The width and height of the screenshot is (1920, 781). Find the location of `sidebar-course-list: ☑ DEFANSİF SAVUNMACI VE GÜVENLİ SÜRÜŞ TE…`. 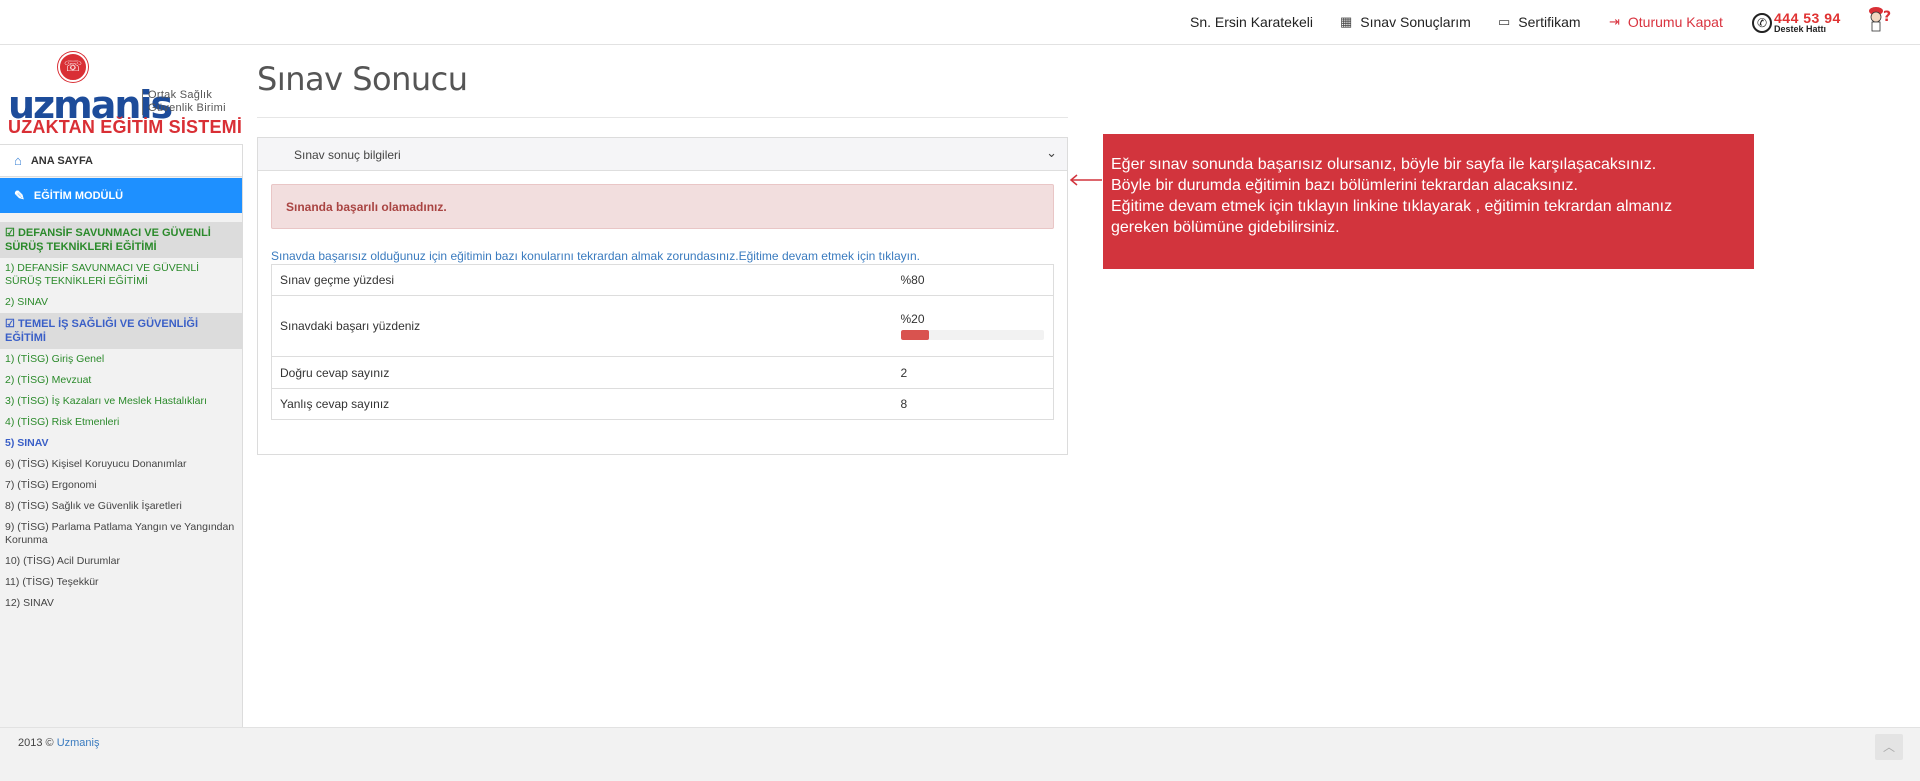

sidebar-course-list: ☑ DEFANSİF SAVUNMACI VE GÜVENLİ SÜRÜŞ TE… is located at coordinates (121, 418).